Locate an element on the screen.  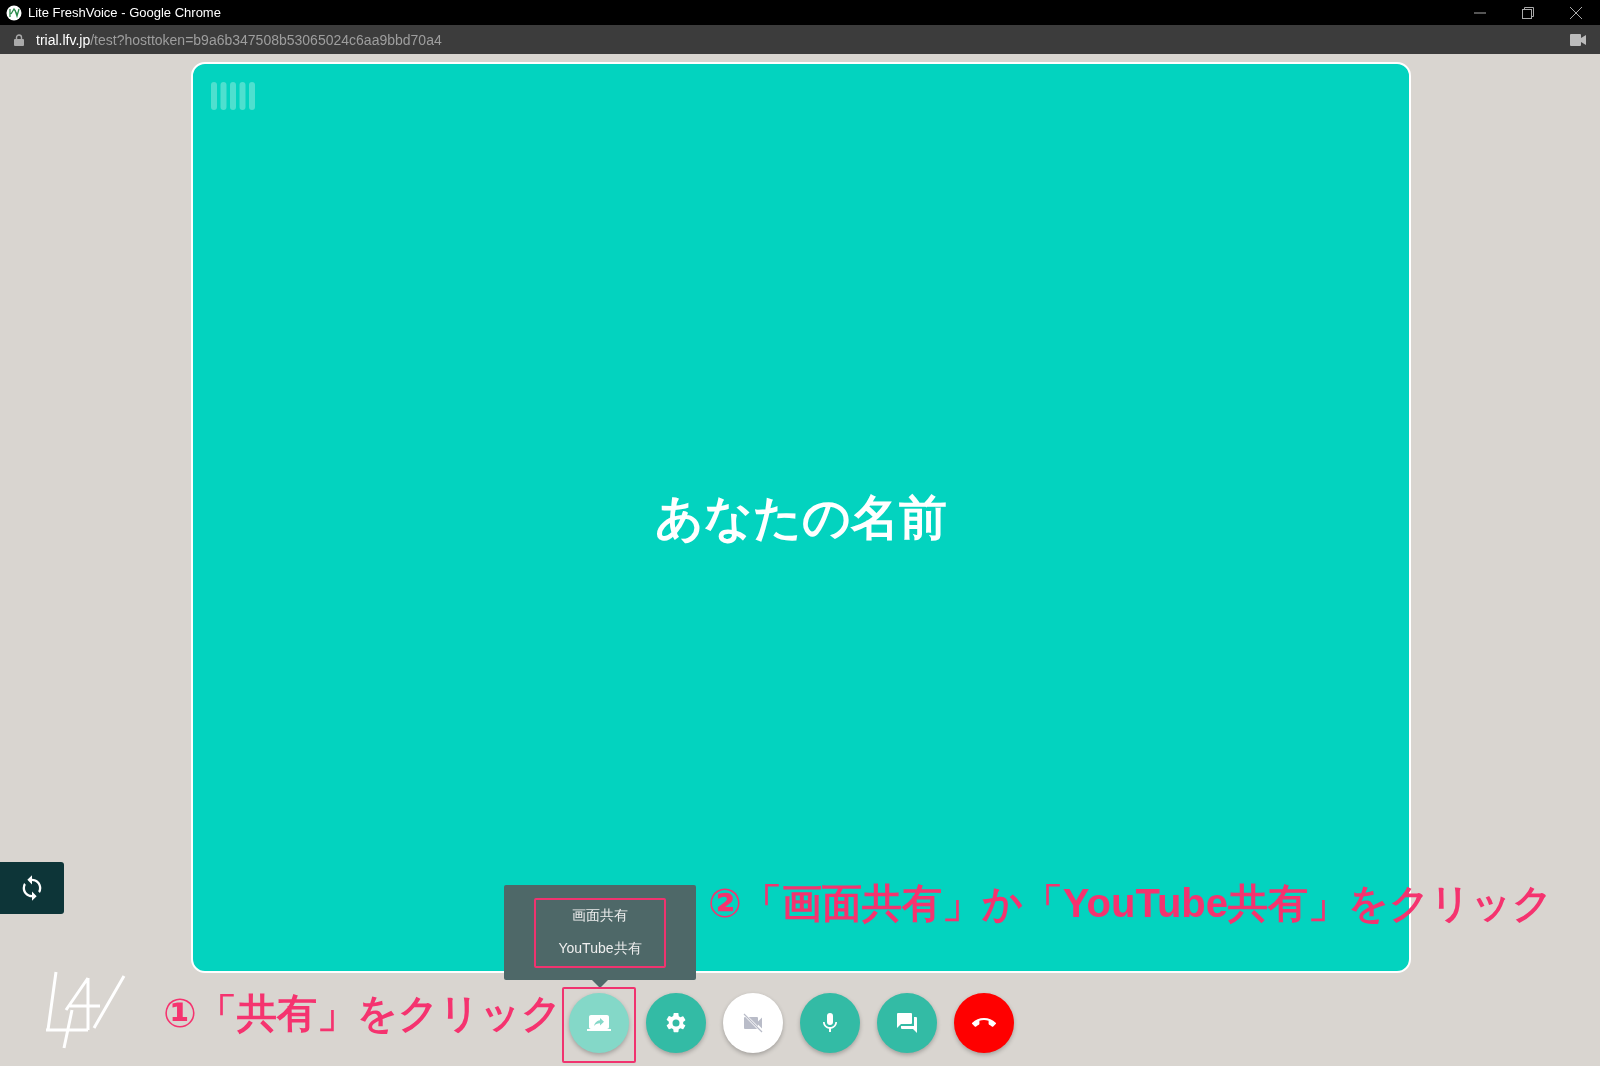
app-logo-icon is located at coordinates (14, 12).